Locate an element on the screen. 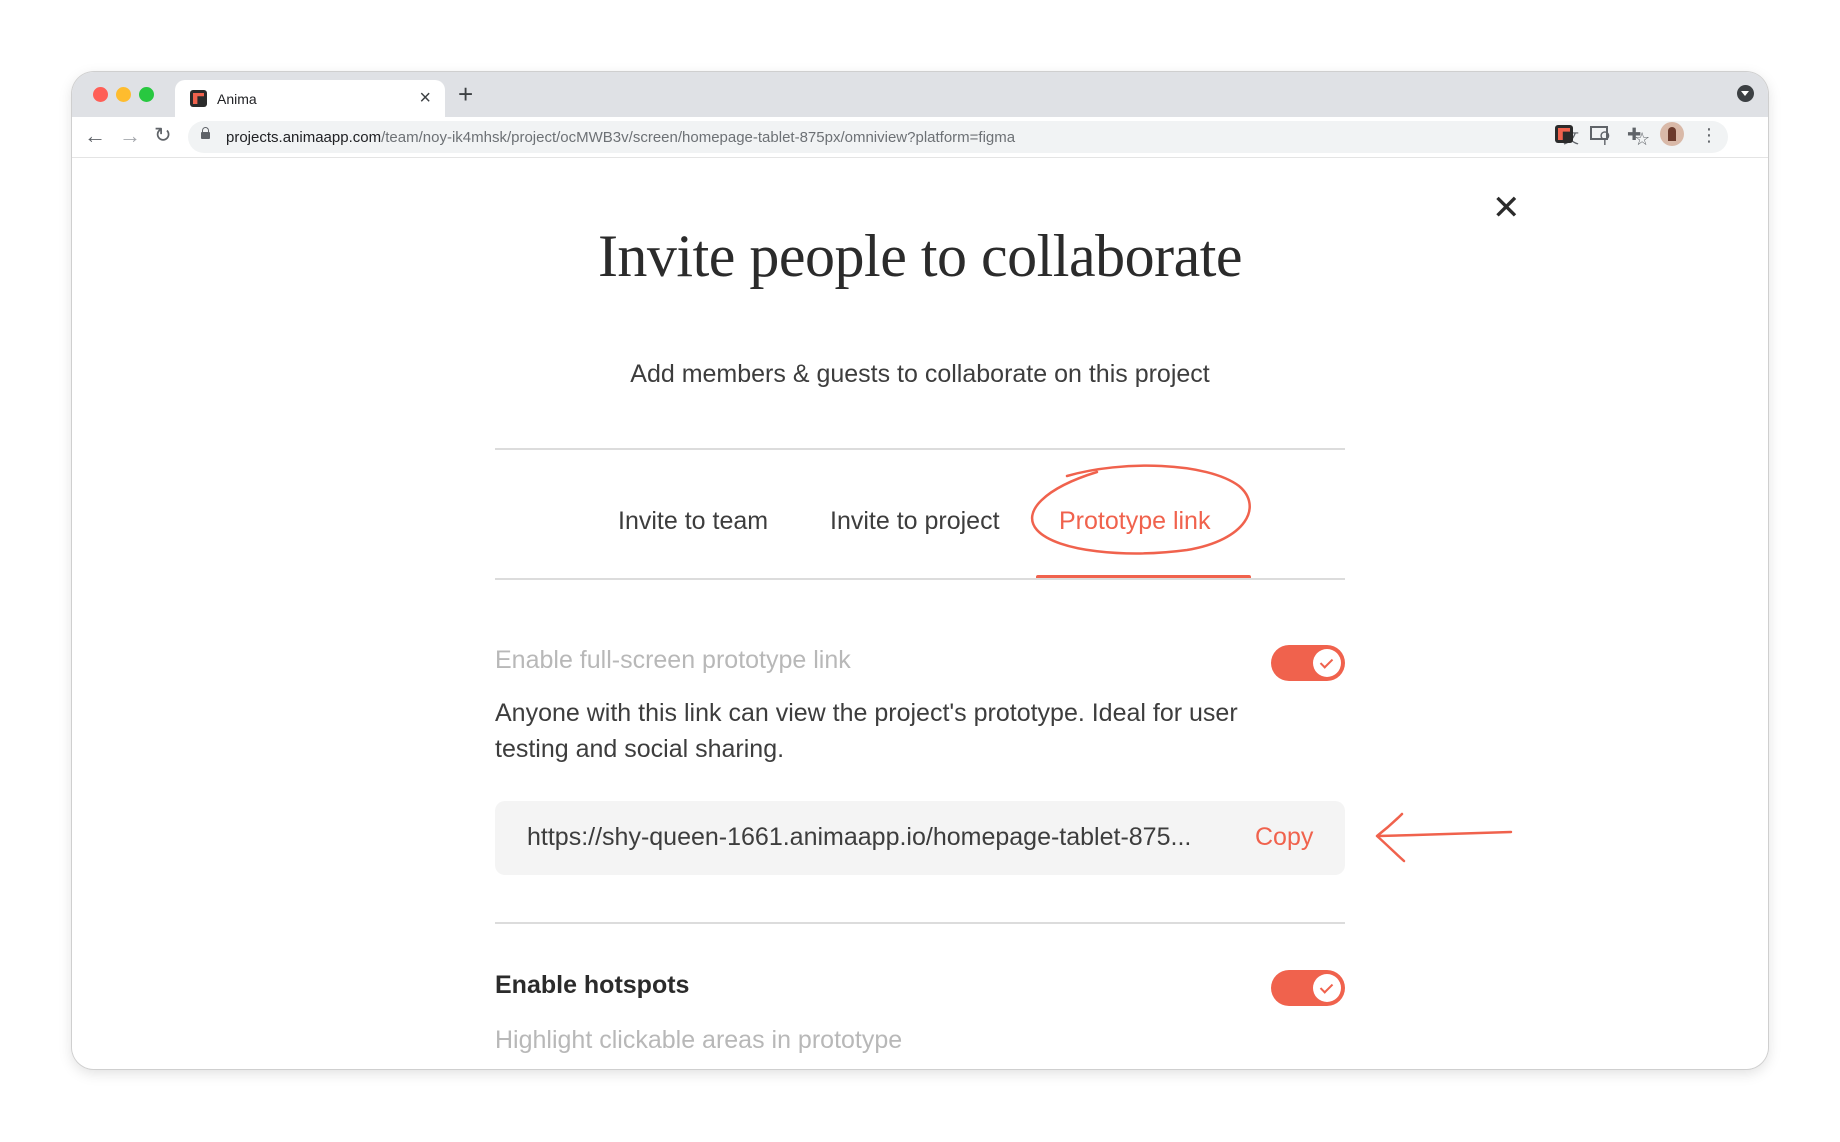  tab-bar: Anima × + is located at coordinates (920, 94).